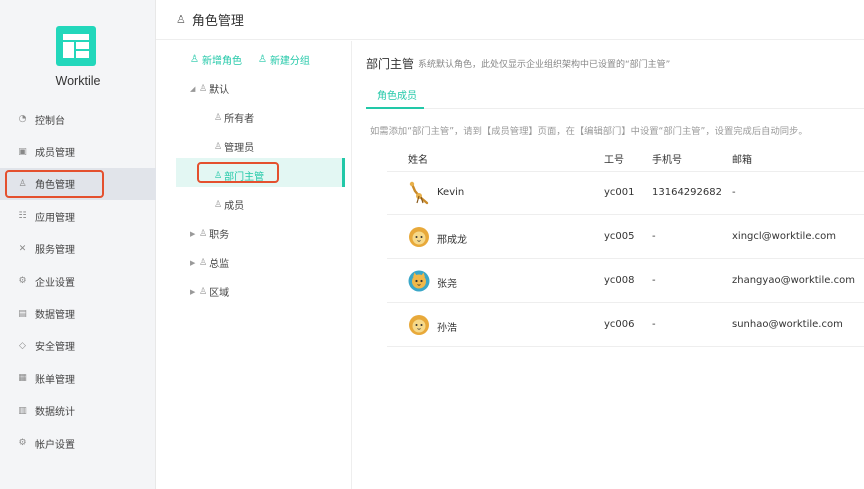 This screenshot has width=864, height=489. Describe the element at coordinates (22, 313) in the screenshot. I see `data-icon: ▤` at that location.